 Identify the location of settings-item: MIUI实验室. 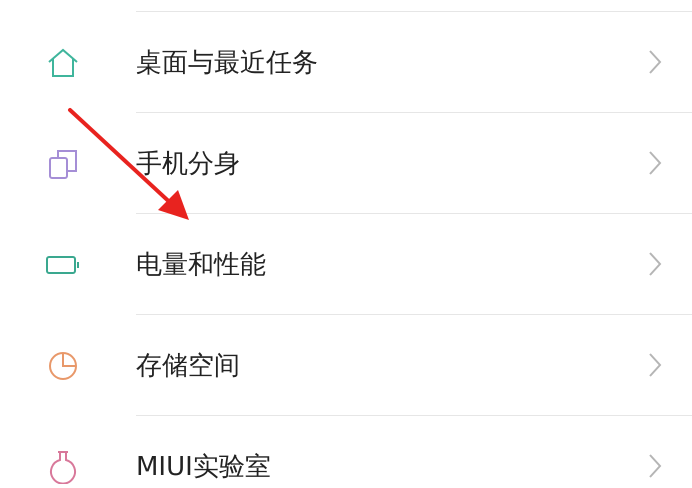
(346, 452).